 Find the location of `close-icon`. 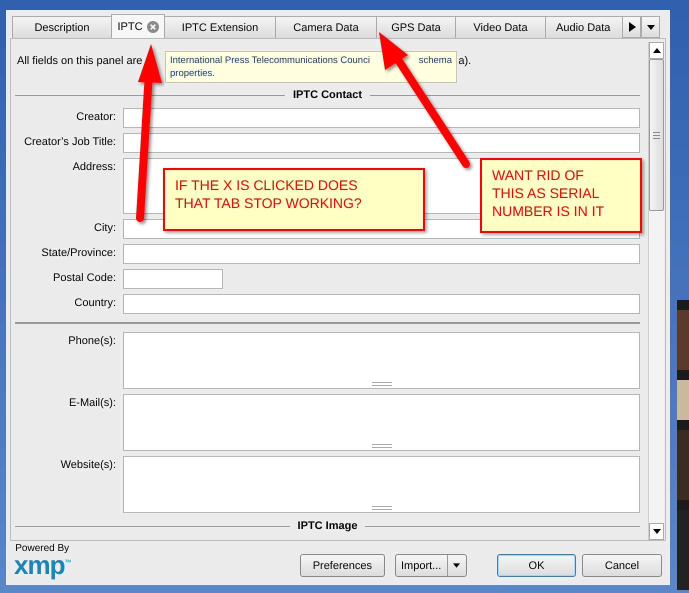

close-icon is located at coordinates (152, 26).